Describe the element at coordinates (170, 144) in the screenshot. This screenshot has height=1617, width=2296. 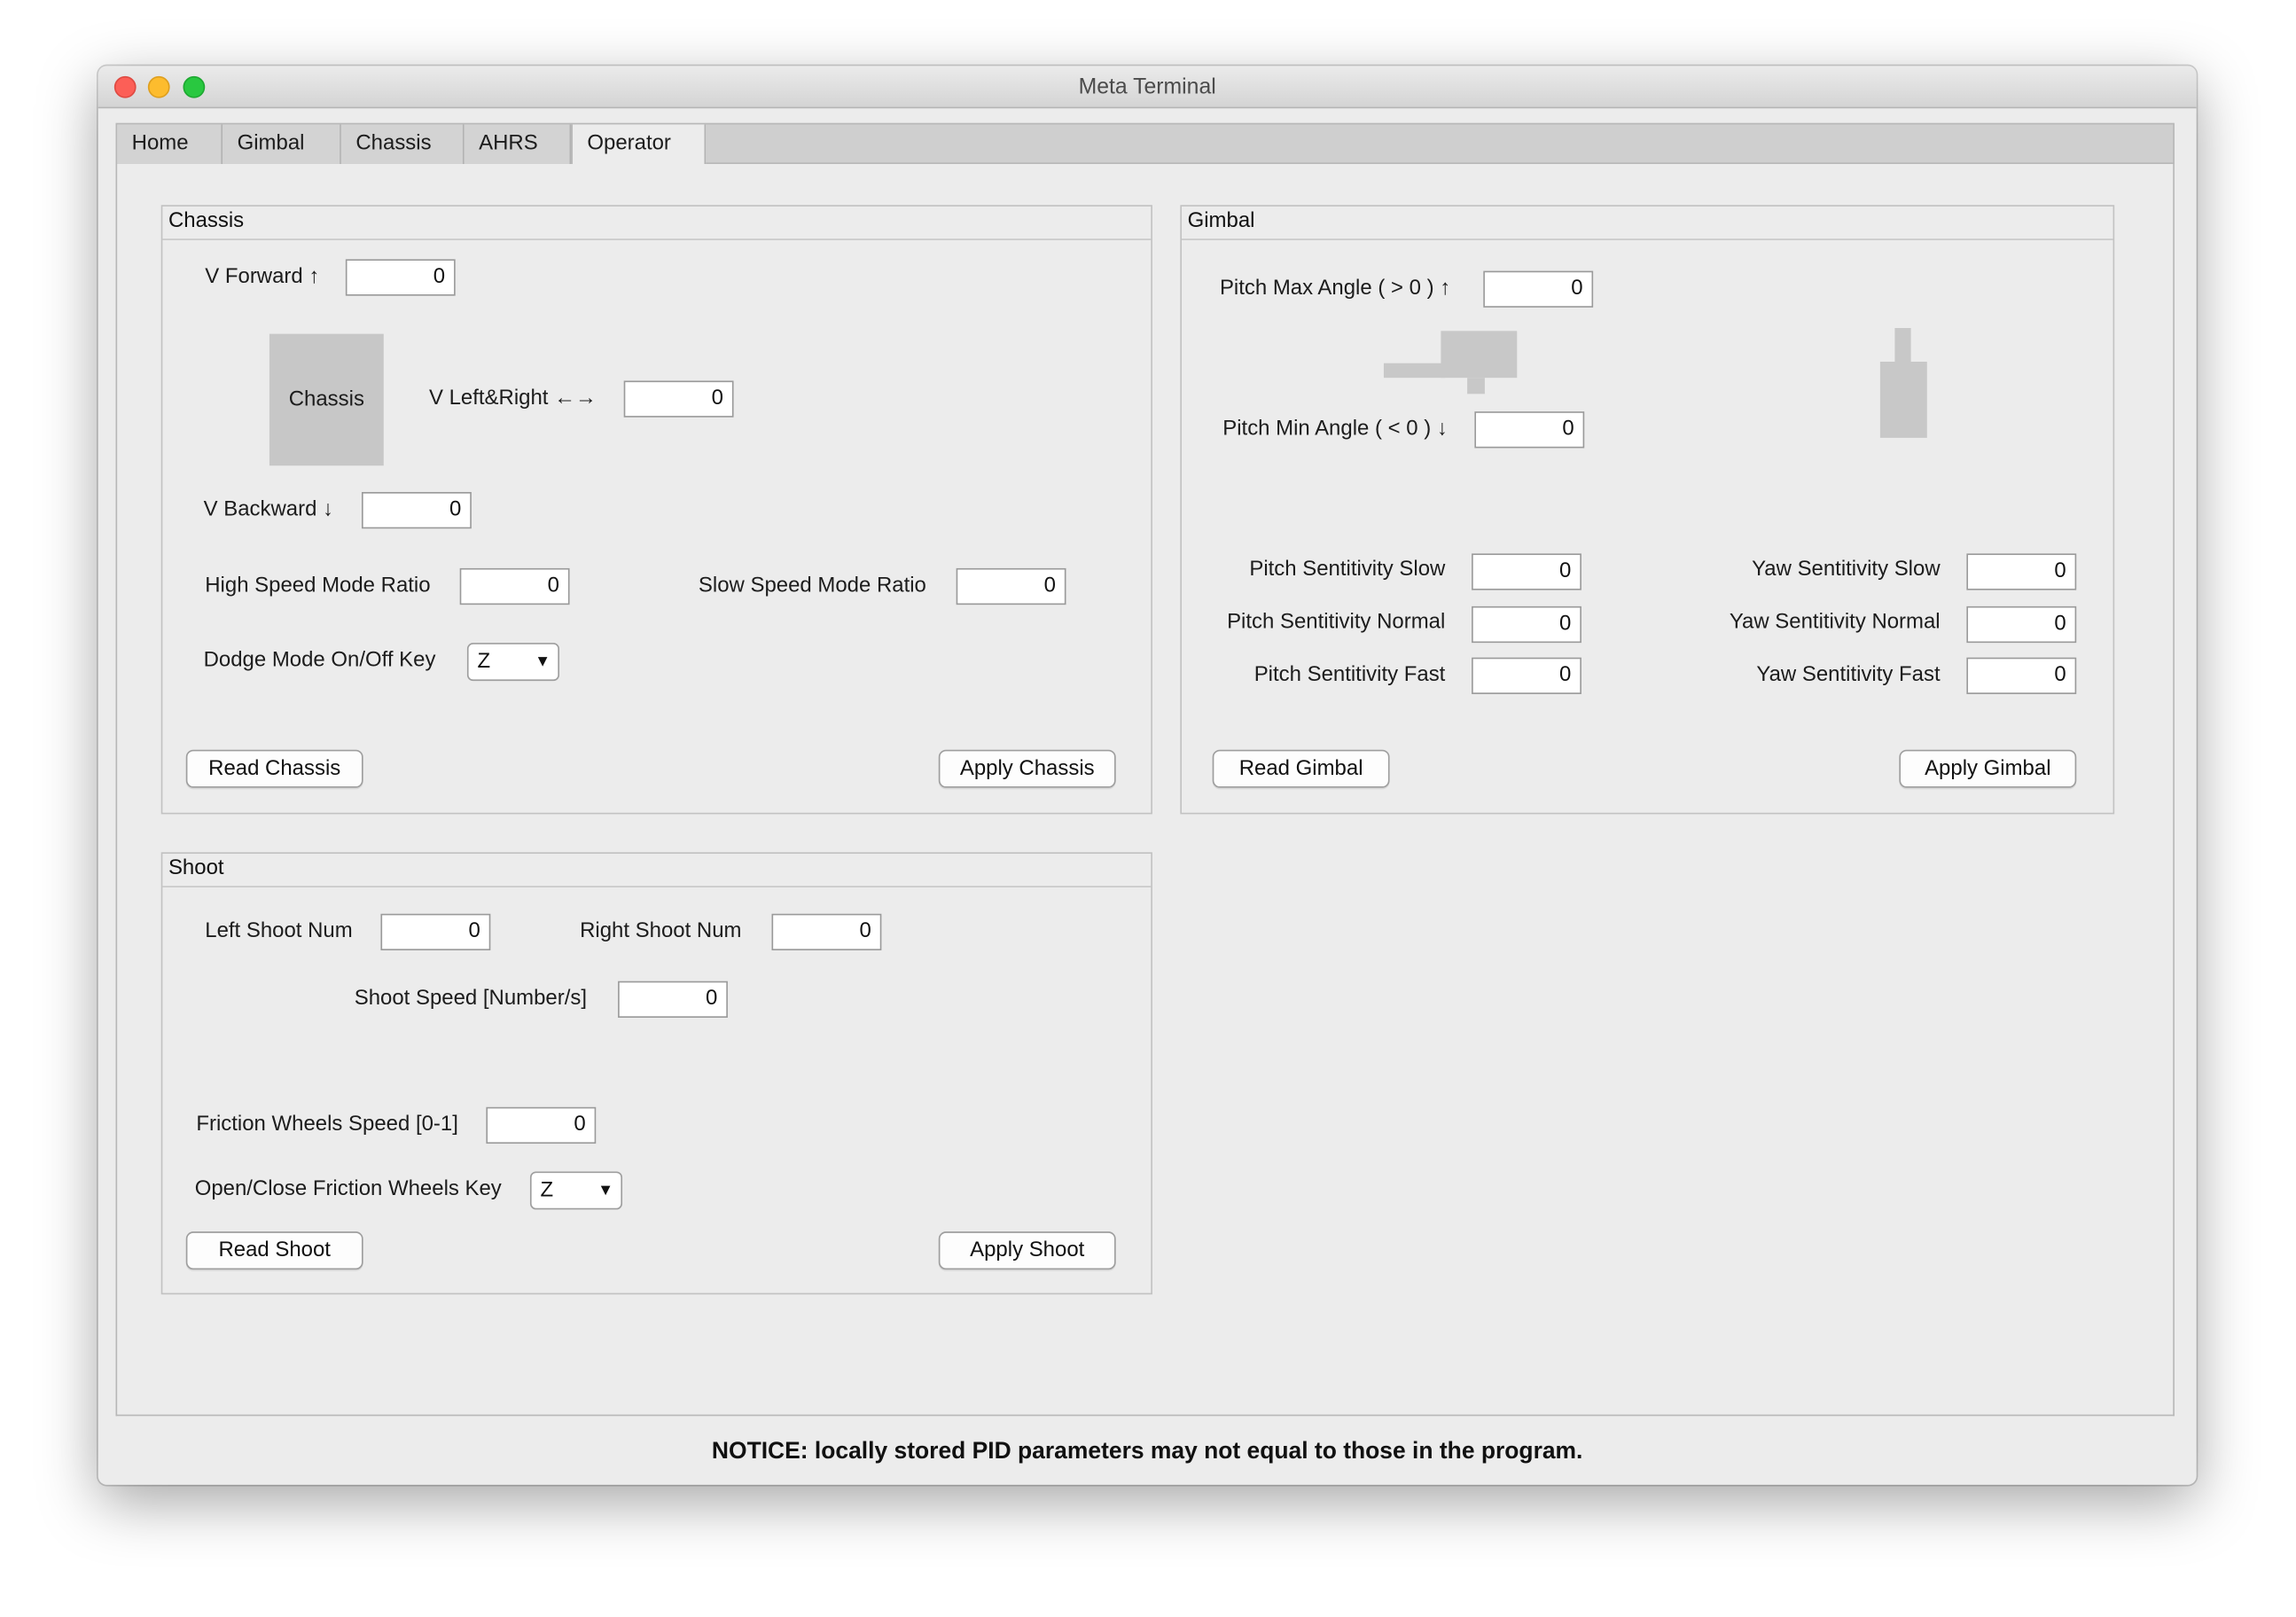
I see `tab-home: Home` at that location.